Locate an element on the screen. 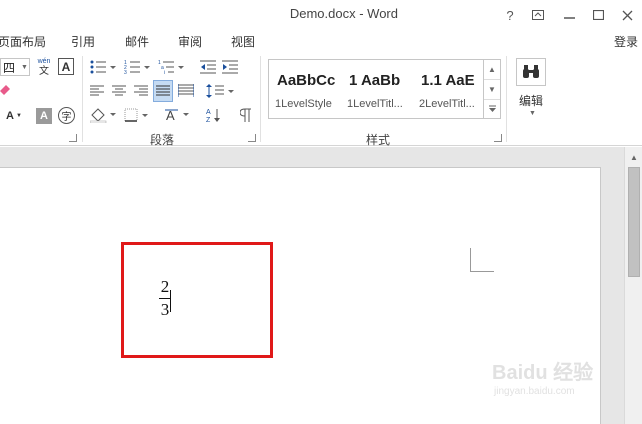 The width and height of the screenshot is (642, 424). show-hide-marks-button is located at coordinates (246, 115).